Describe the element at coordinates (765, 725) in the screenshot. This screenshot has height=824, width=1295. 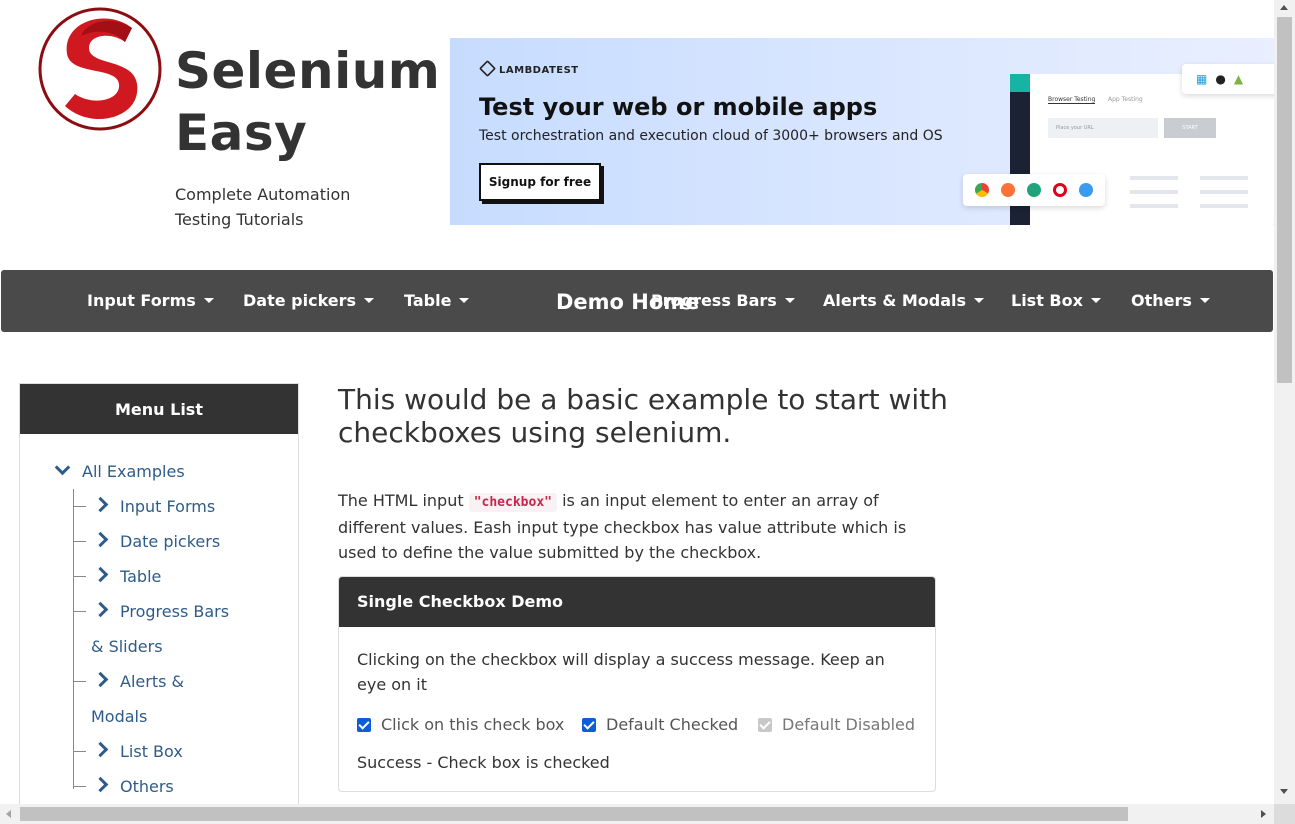
I see `checkbox-disabled-icon` at that location.